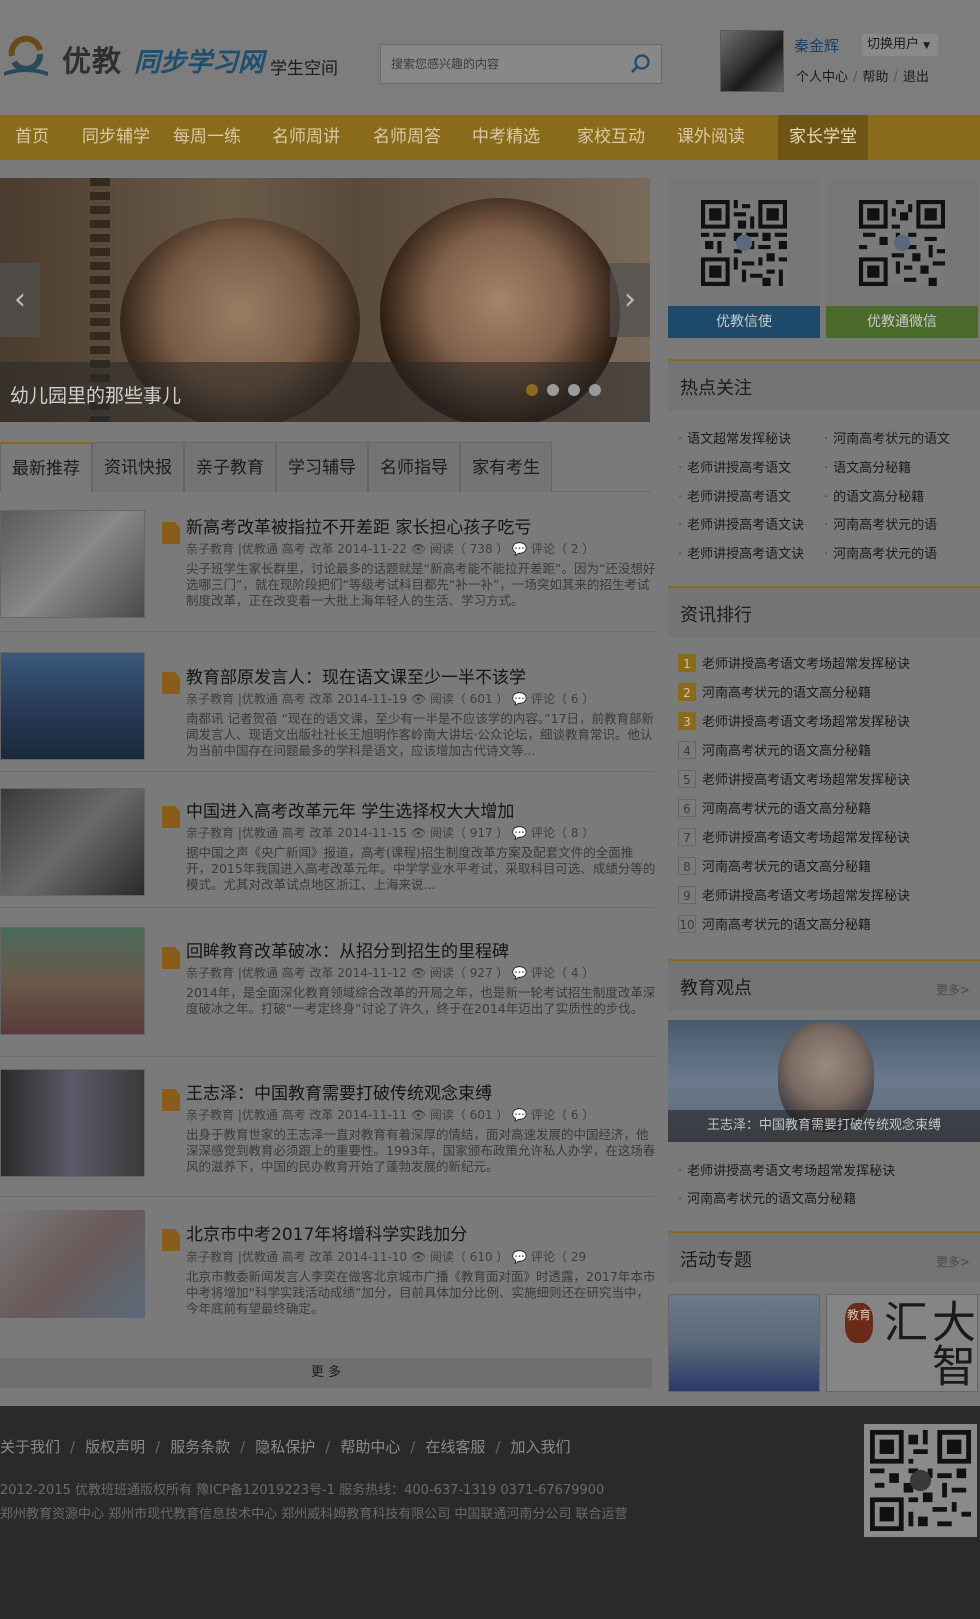  I want to click on banner-caption-bar: 幼儿园里的那些事儿, so click(325, 392).